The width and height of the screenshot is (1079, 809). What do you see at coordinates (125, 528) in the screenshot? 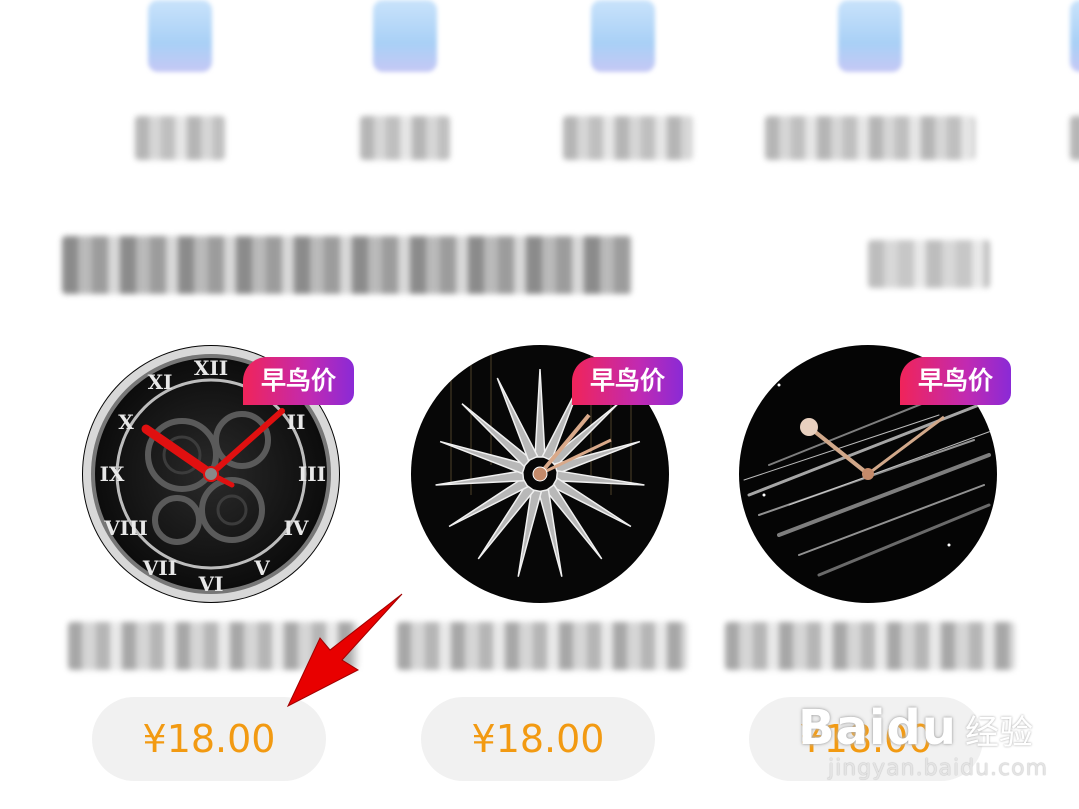
I see `svg-text: VIII` at bounding box center [125, 528].